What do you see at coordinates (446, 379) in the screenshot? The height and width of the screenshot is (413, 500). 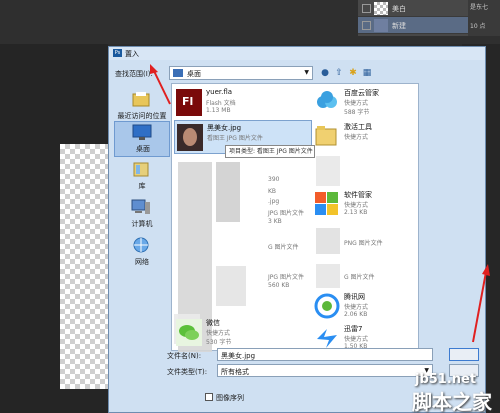 I see `watermark-site: jb51.net` at bounding box center [446, 379].